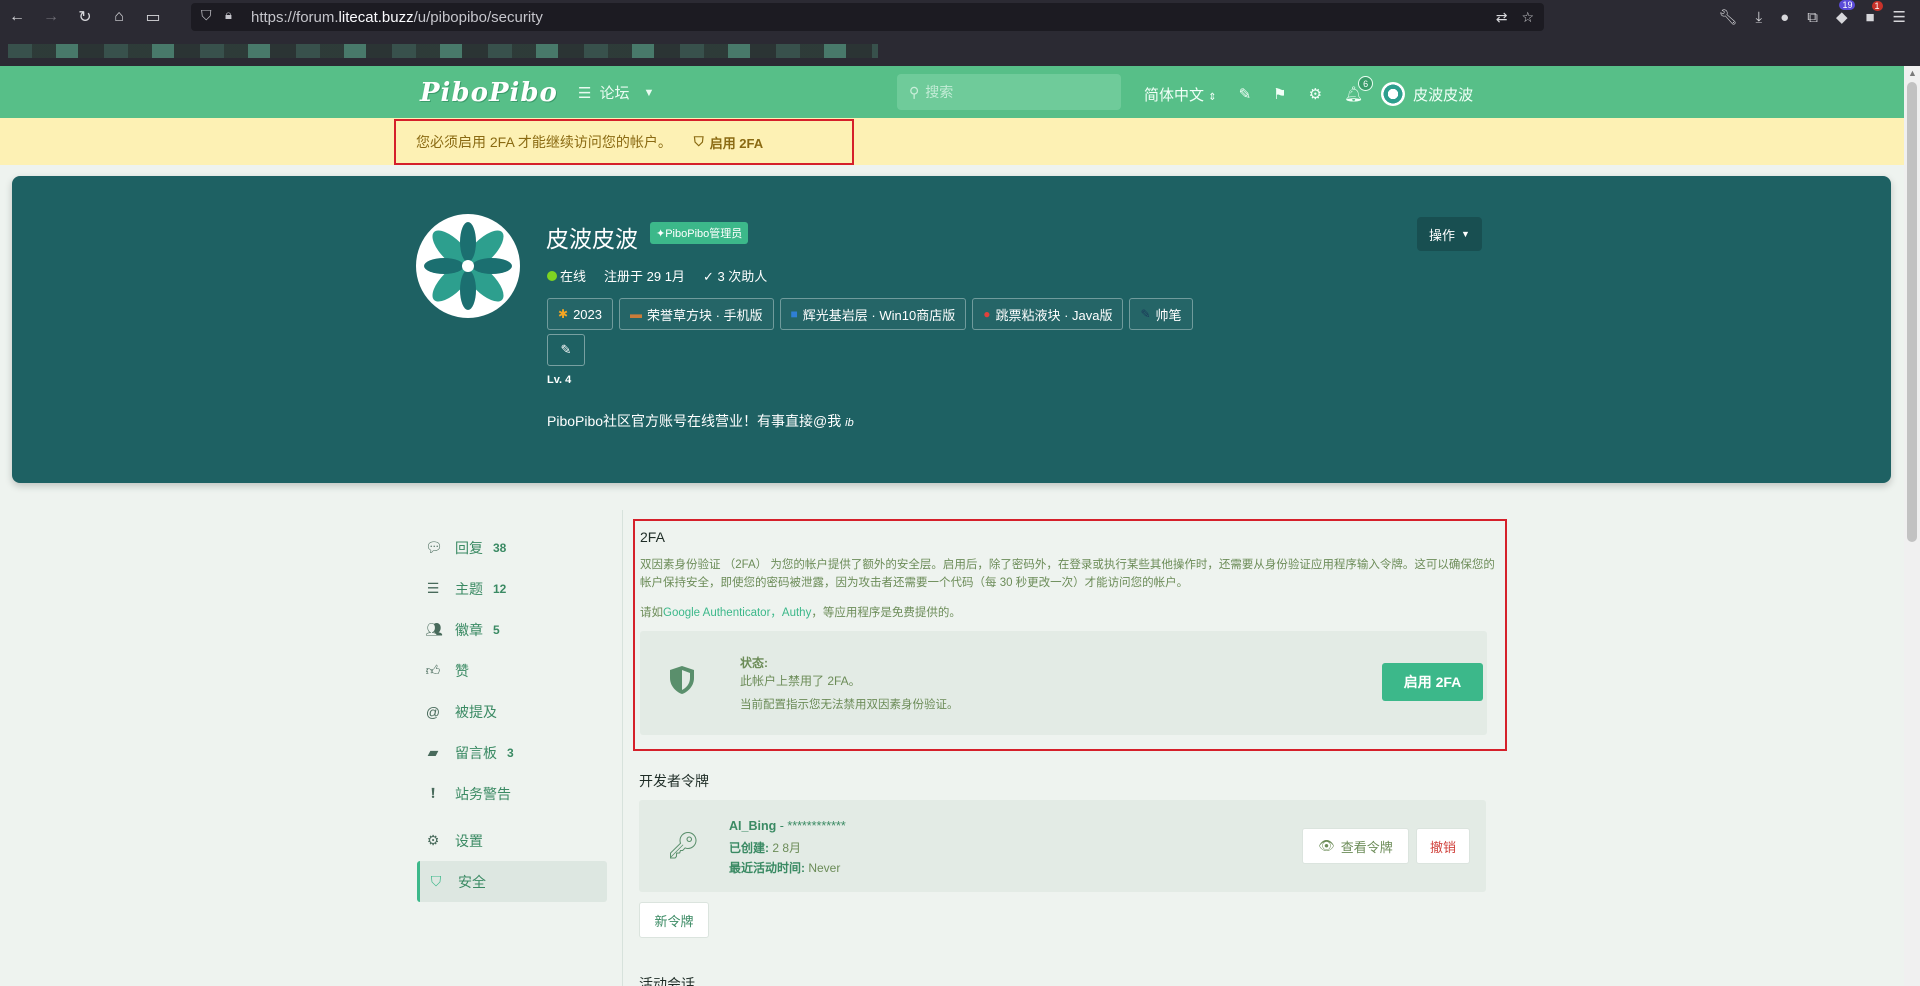  I want to click on pen-icon: ✎, so click(1145, 314).